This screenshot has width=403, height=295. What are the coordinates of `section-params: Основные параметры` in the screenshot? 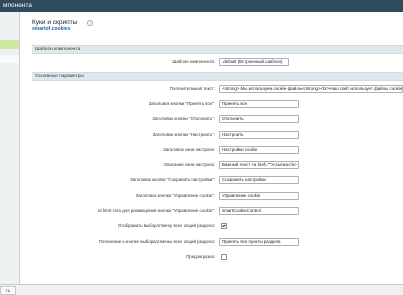 It's located at (217, 76).